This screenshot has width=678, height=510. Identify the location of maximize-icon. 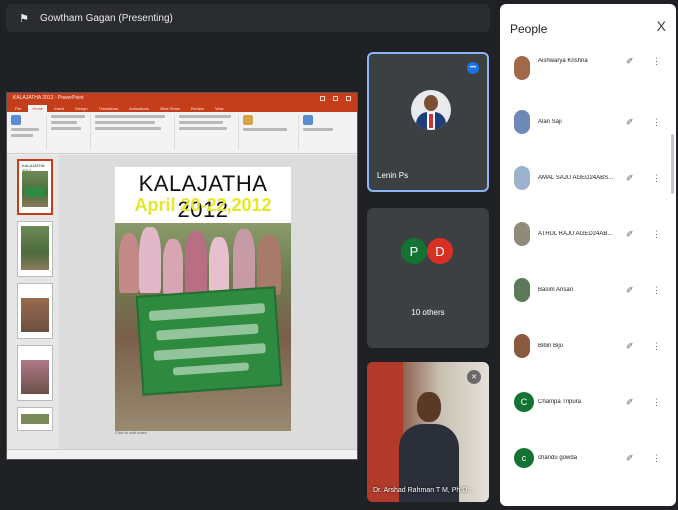
(335, 98).